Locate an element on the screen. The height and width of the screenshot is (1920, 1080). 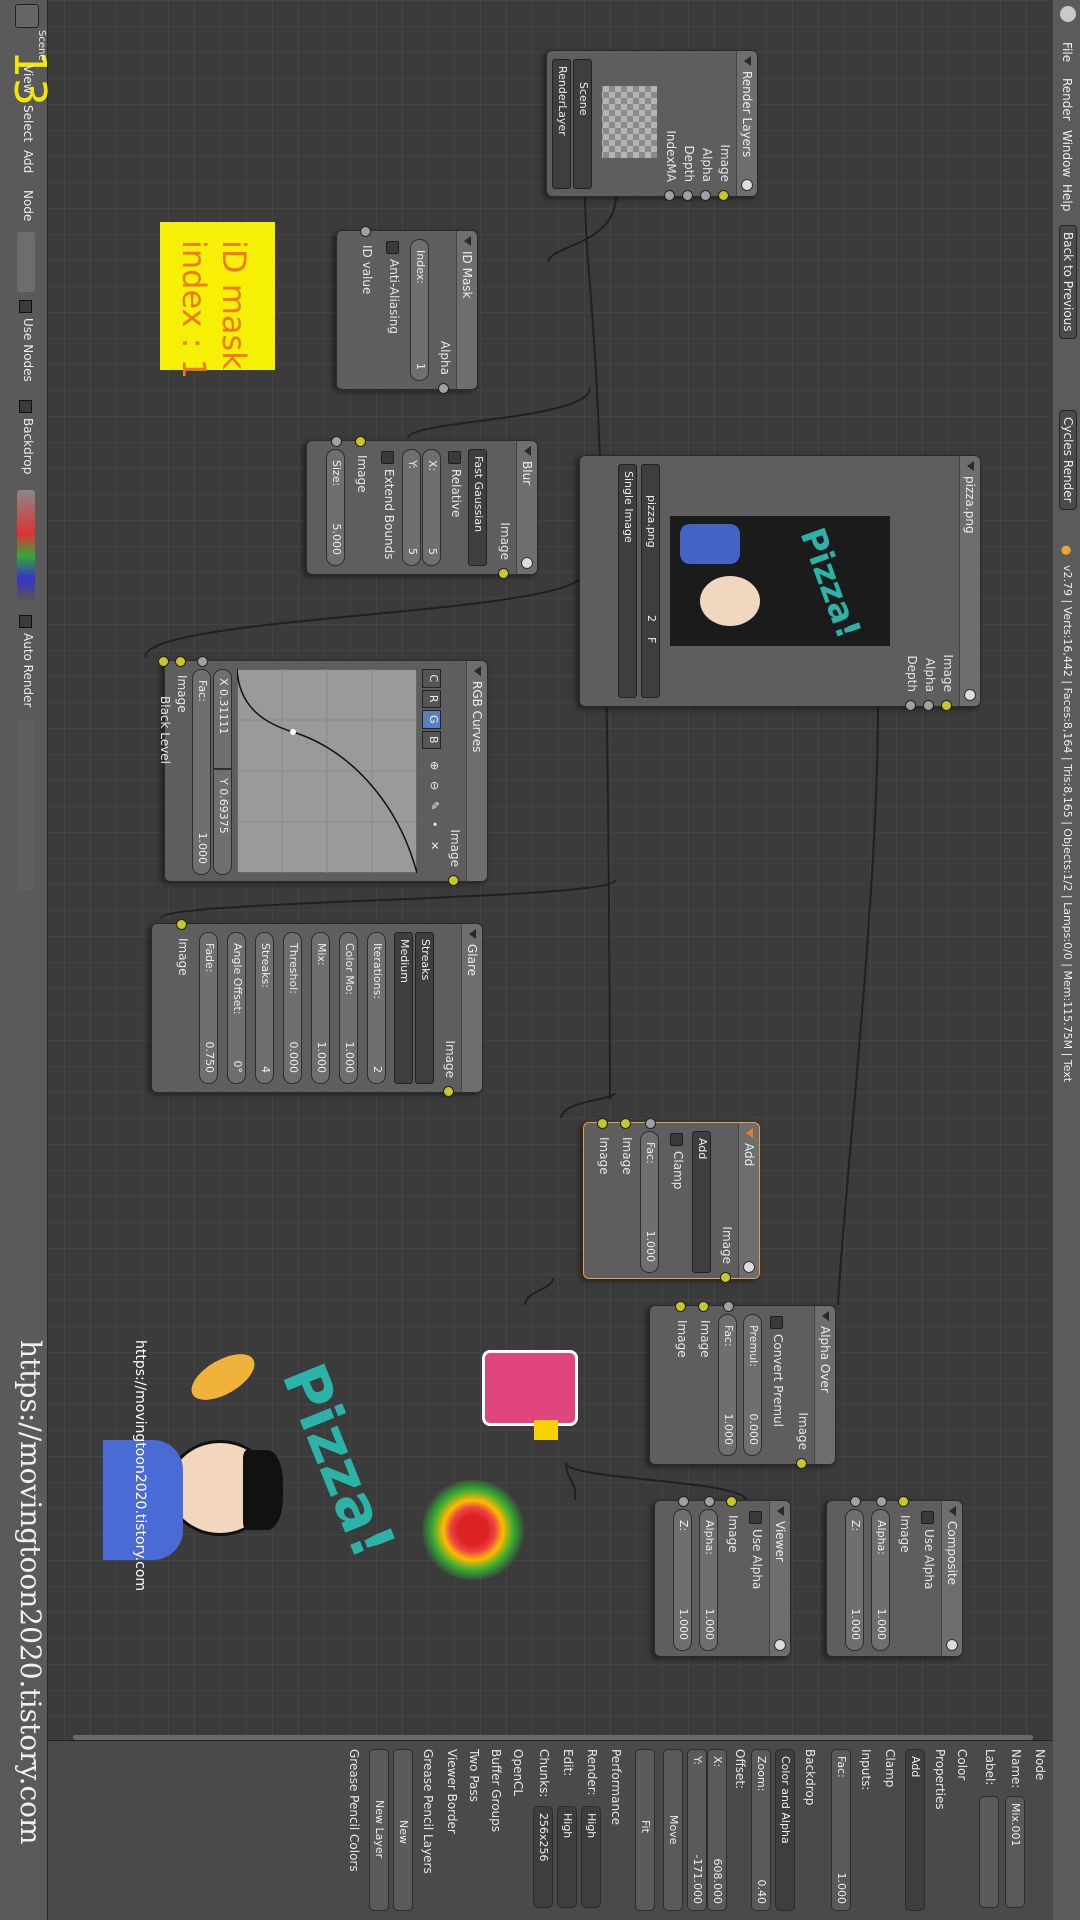
render-quality-select: High is located at coordinates (591, 1857).